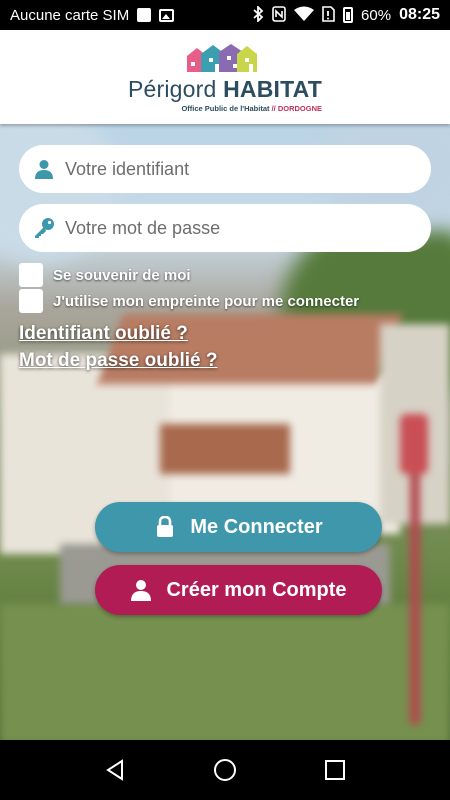 The height and width of the screenshot is (800, 450). Describe the element at coordinates (31, 301) in the screenshot. I see `fingerprint-checkbox` at that location.